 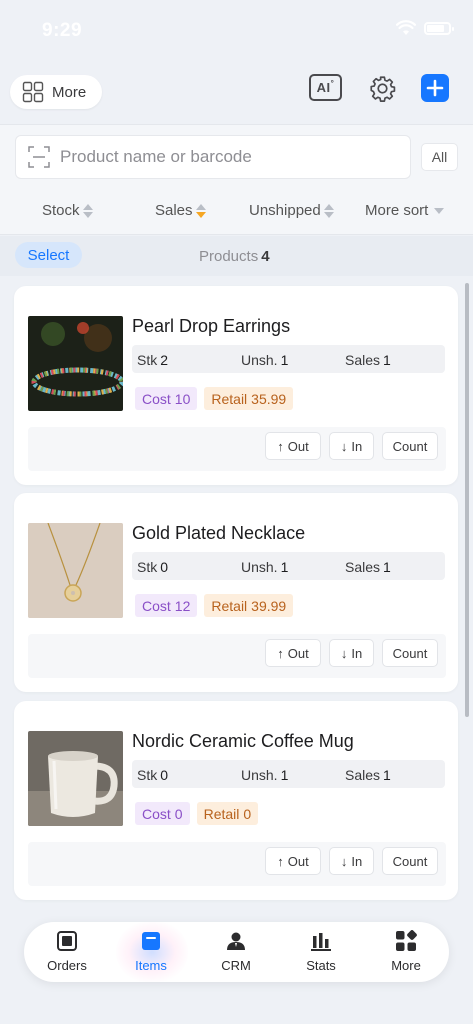 I want to click on cost-tag: Cost 0, so click(x=162, y=813).